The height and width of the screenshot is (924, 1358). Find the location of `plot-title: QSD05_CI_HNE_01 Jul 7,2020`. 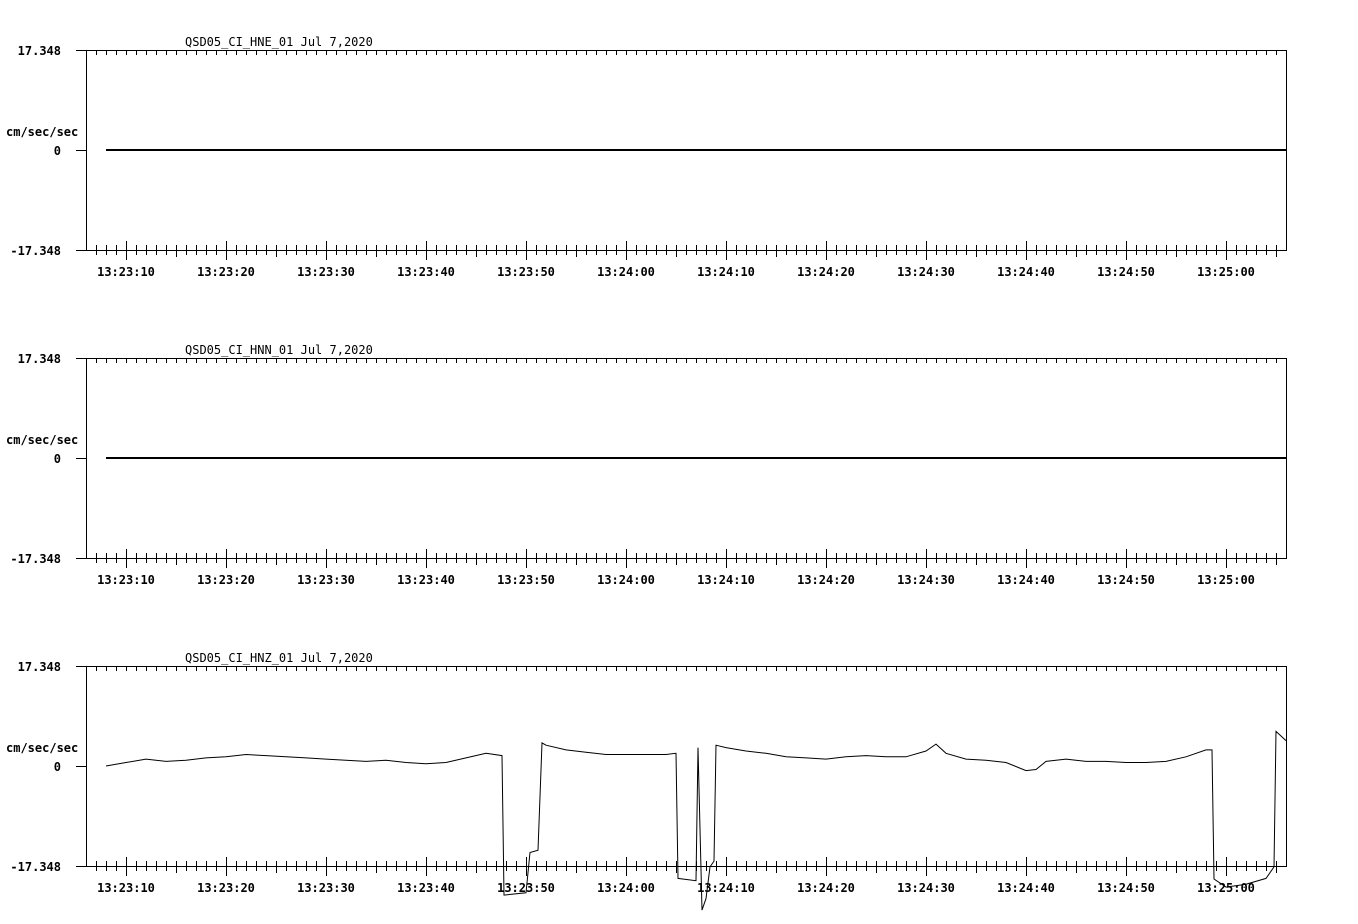

plot-title: QSD05_CI_HNE_01 Jul 7,2020 is located at coordinates (279, 42).